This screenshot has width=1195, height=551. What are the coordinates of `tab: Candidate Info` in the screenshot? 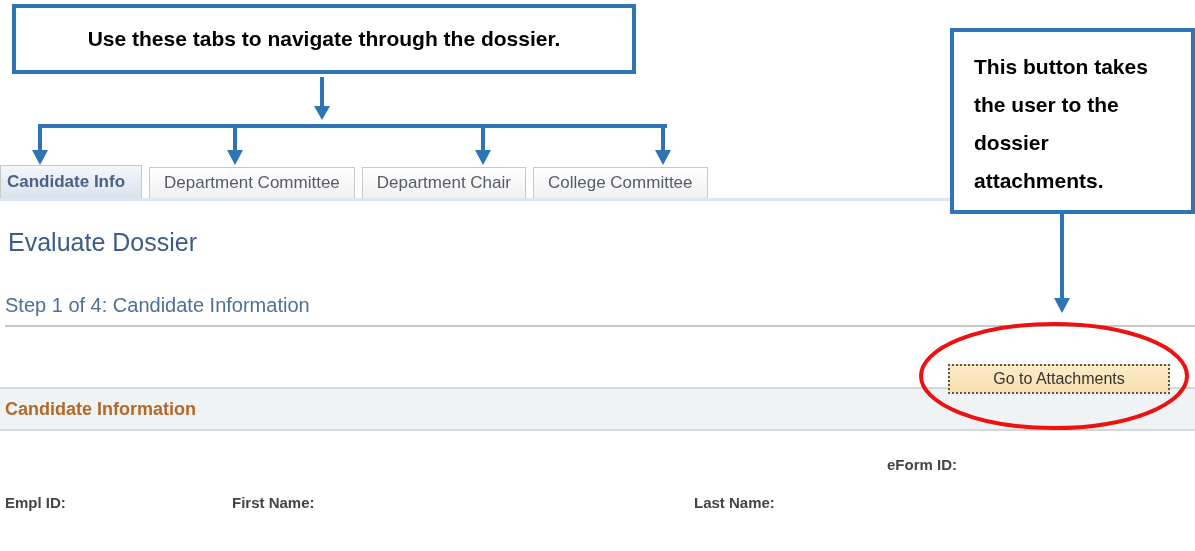 It's located at (71, 181).